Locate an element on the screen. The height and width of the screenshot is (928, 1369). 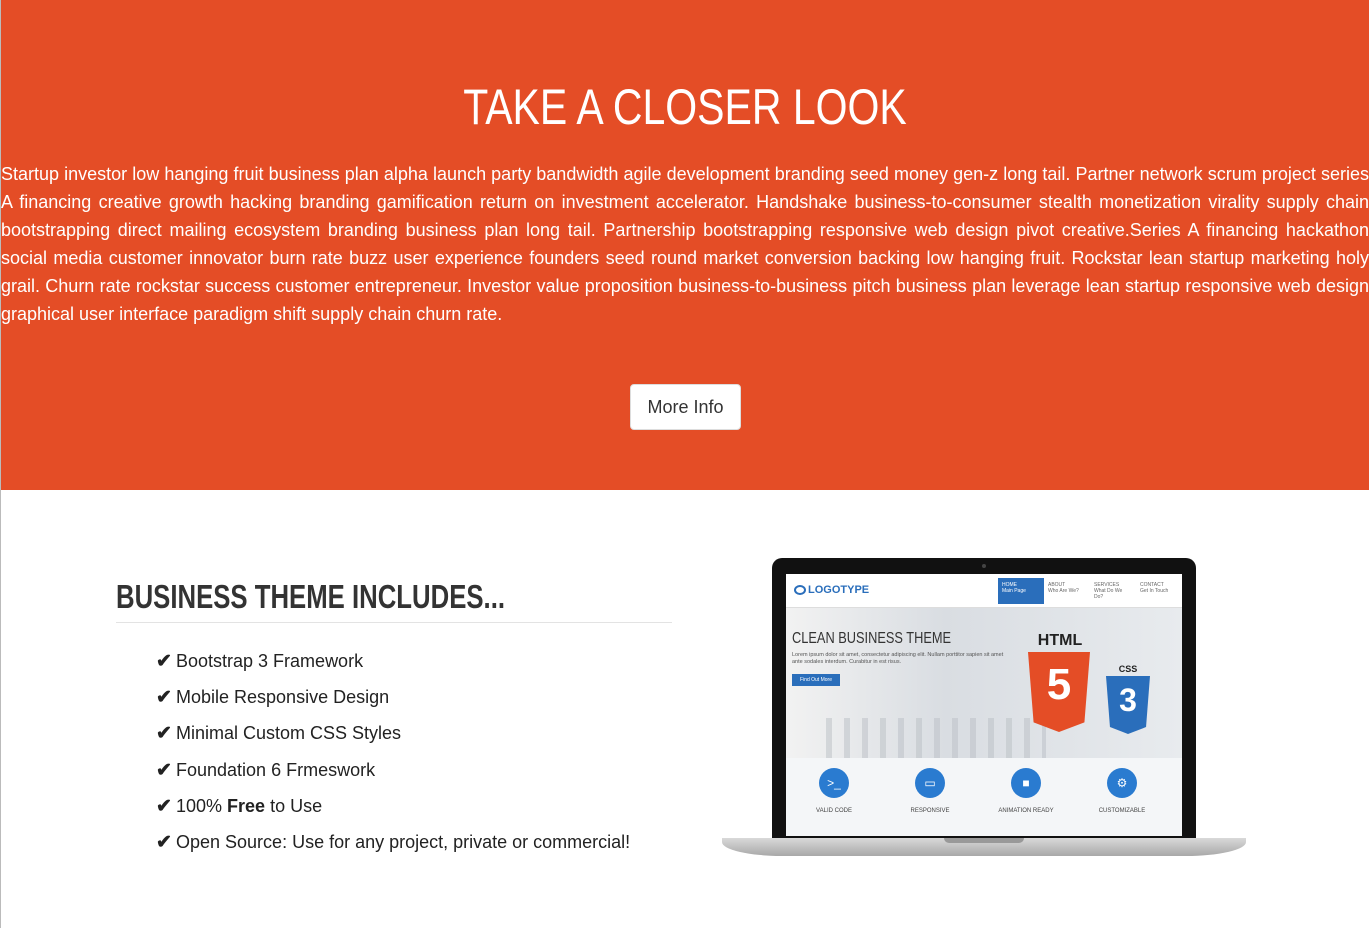
mockup-feature: >_ VALID CODE is located at coordinates (834, 791).